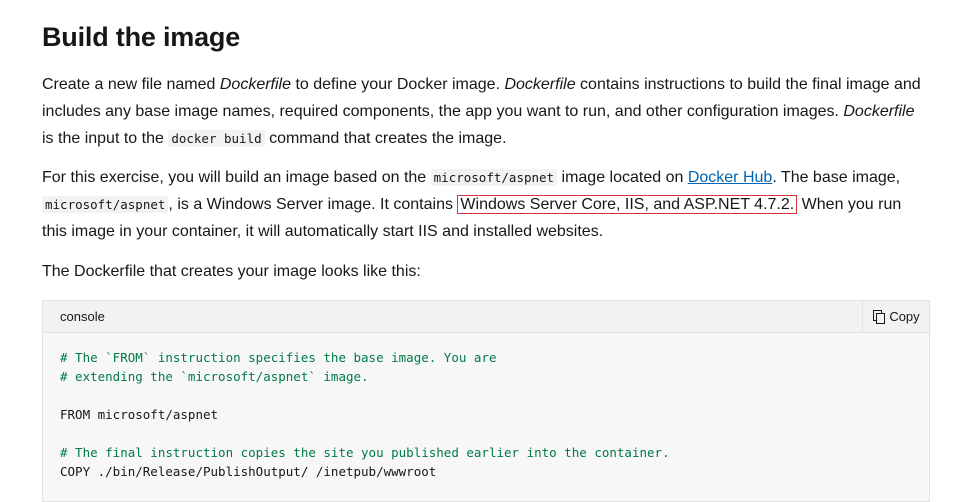  What do you see at coordinates (105, 138) in the screenshot?
I see `text: is the input to the` at bounding box center [105, 138].